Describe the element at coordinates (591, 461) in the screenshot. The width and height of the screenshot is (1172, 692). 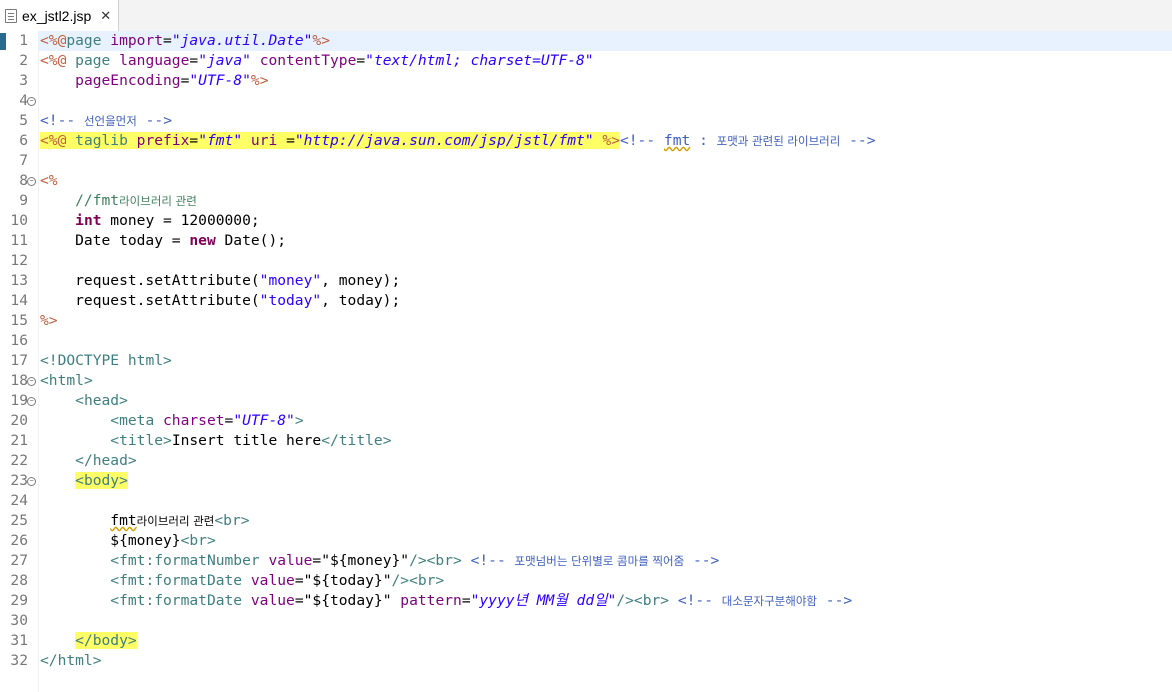
I see `code-line: 22 </head>` at that location.